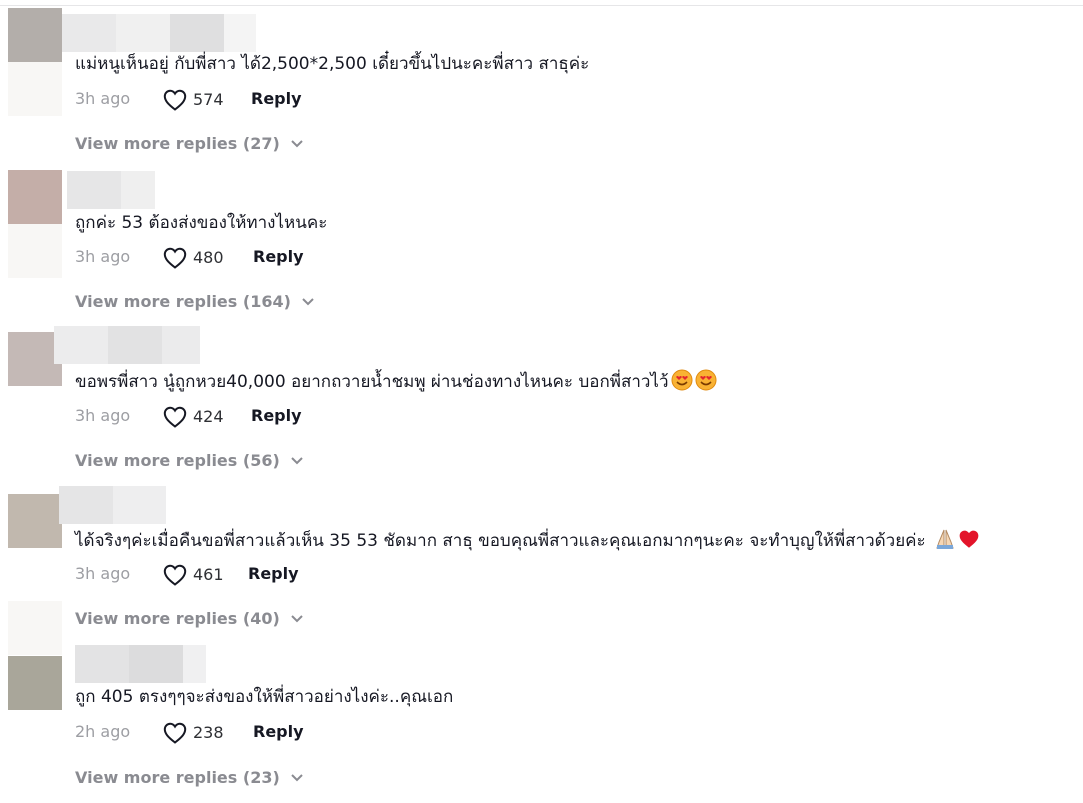 This screenshot has width=1083, height=803. Describe the element at coordinates (945, 542) in the screenshot. I see `folded-hands-icon` at that location.